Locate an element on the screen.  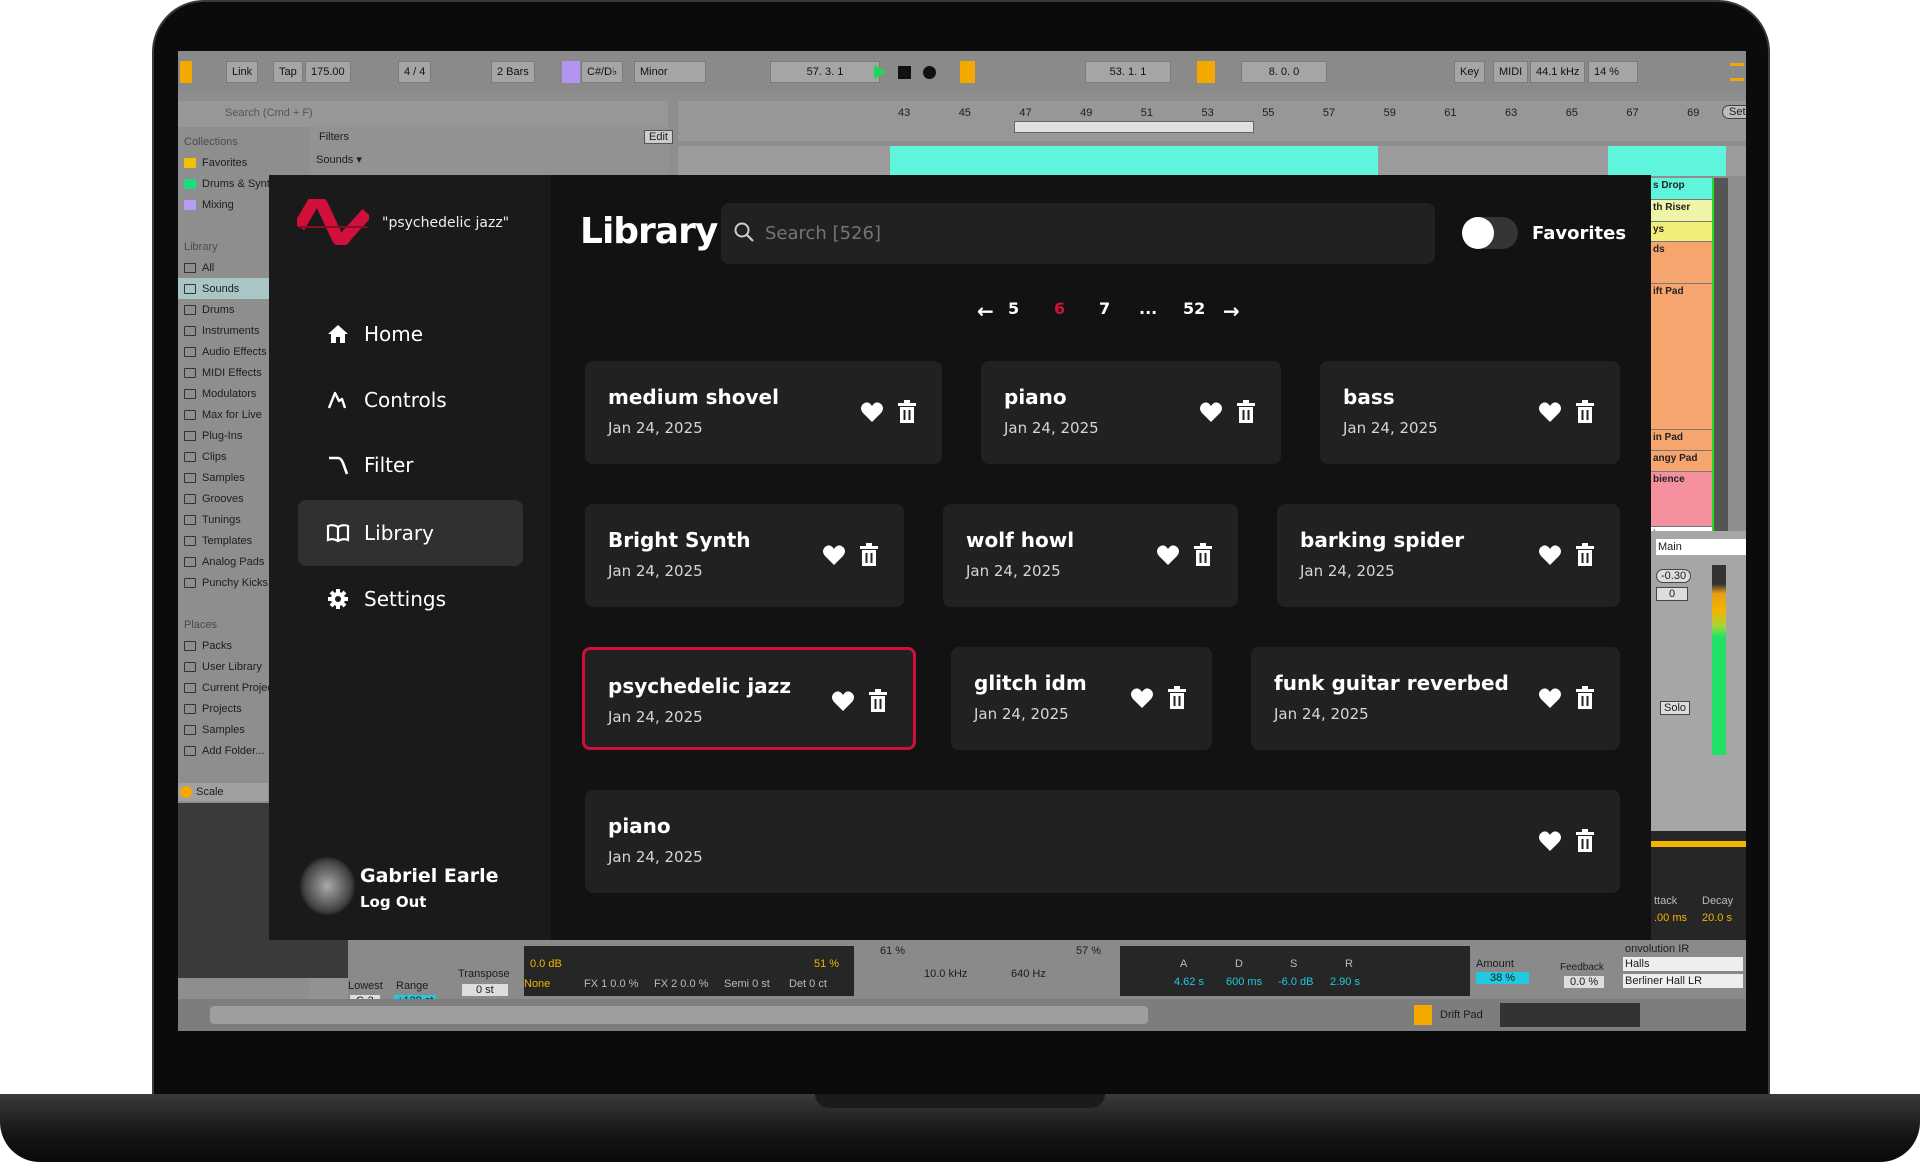
track-header: s Drop is located at coordinates (1689, 189).